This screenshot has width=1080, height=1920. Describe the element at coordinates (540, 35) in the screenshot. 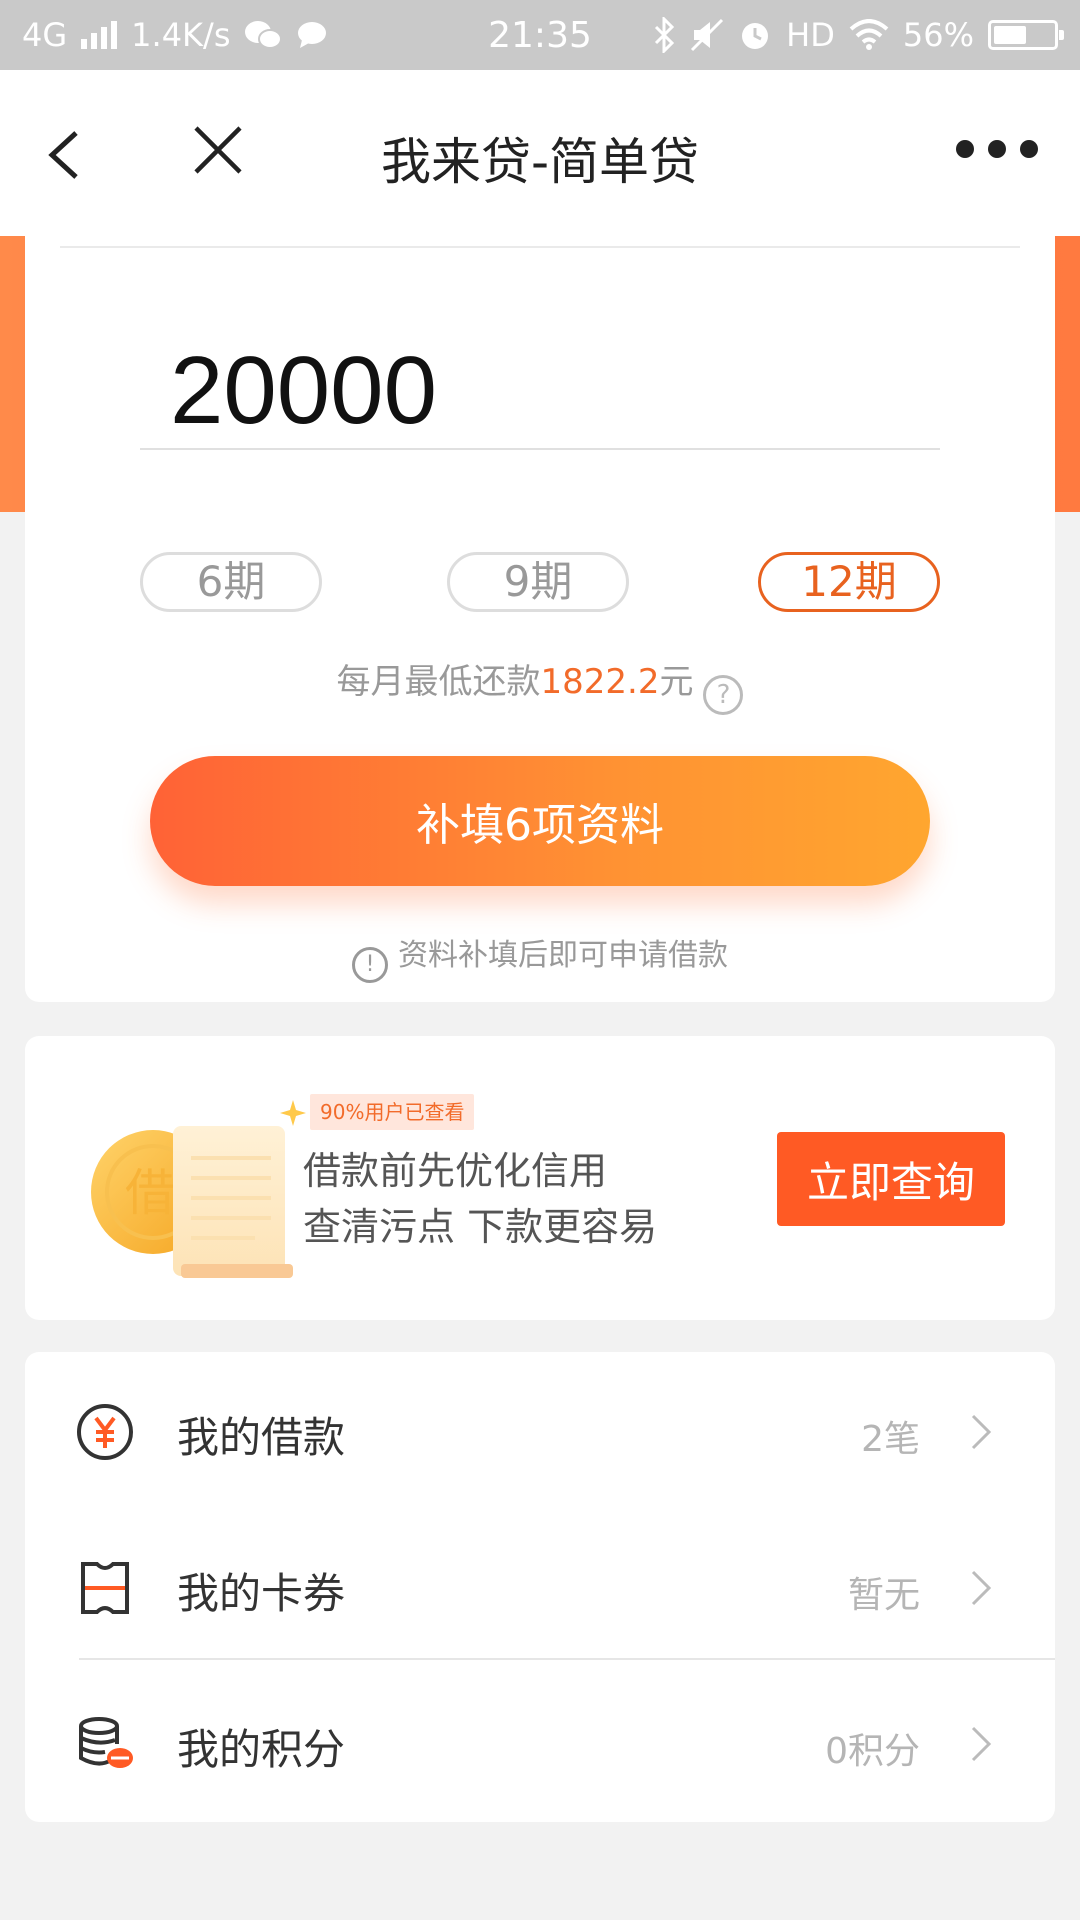

I see `status-bar: 4G 1.4K/s 21:35 HD 56%` at that location.